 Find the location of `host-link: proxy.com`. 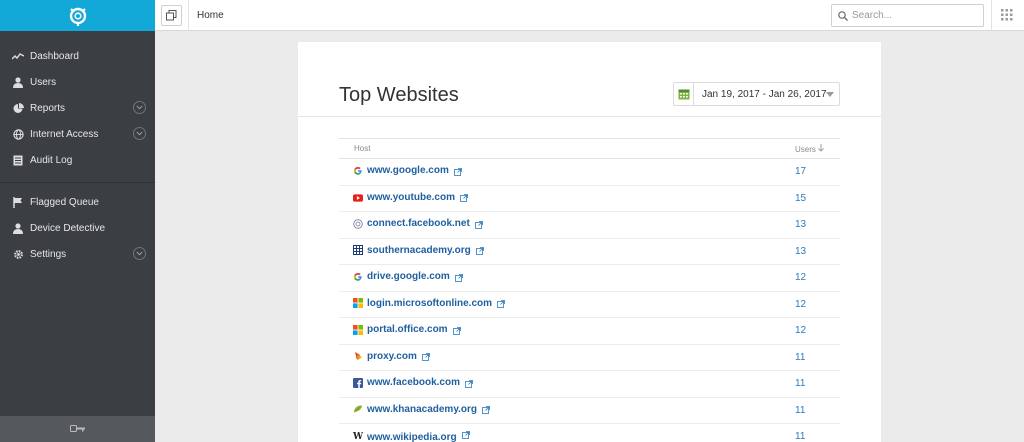

host-link: proxy.com is located at coordinates (385, 356).